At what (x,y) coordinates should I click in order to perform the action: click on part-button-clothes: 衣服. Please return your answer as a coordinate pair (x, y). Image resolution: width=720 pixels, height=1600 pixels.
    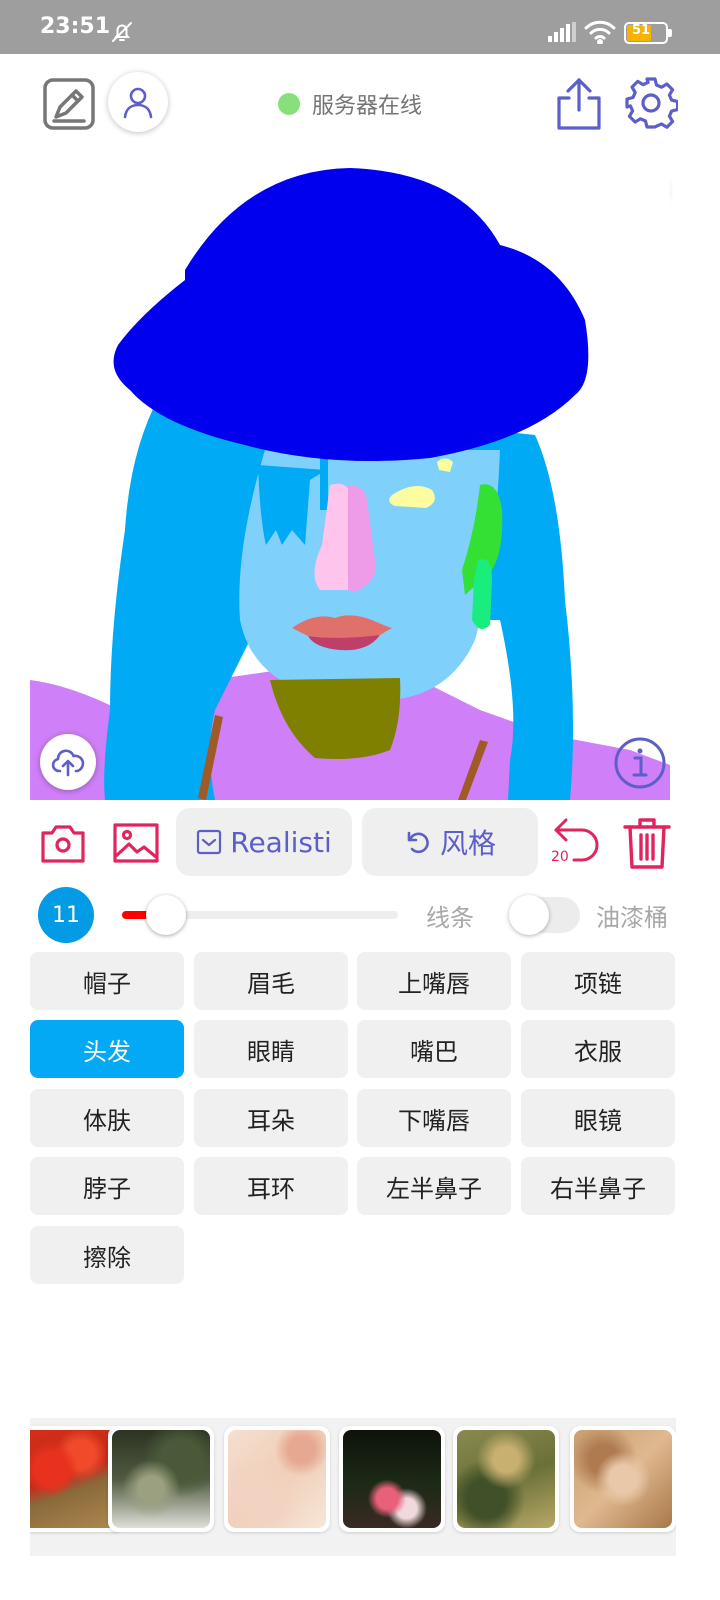
    Looking at the image, I should click on (598, 1049).